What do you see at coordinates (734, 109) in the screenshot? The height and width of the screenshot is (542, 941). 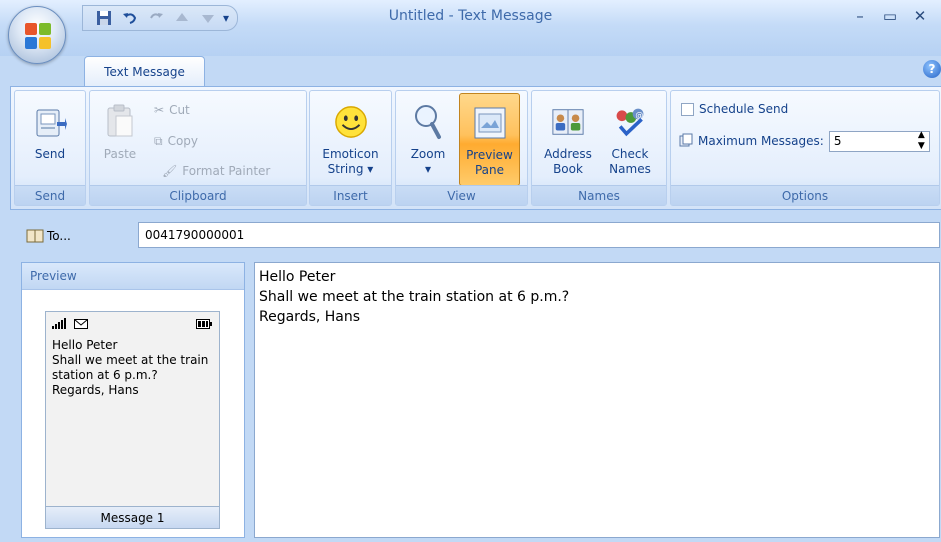 I see `schedule-send-checkbox: Schedule Send` at bounding box center [734, 109].